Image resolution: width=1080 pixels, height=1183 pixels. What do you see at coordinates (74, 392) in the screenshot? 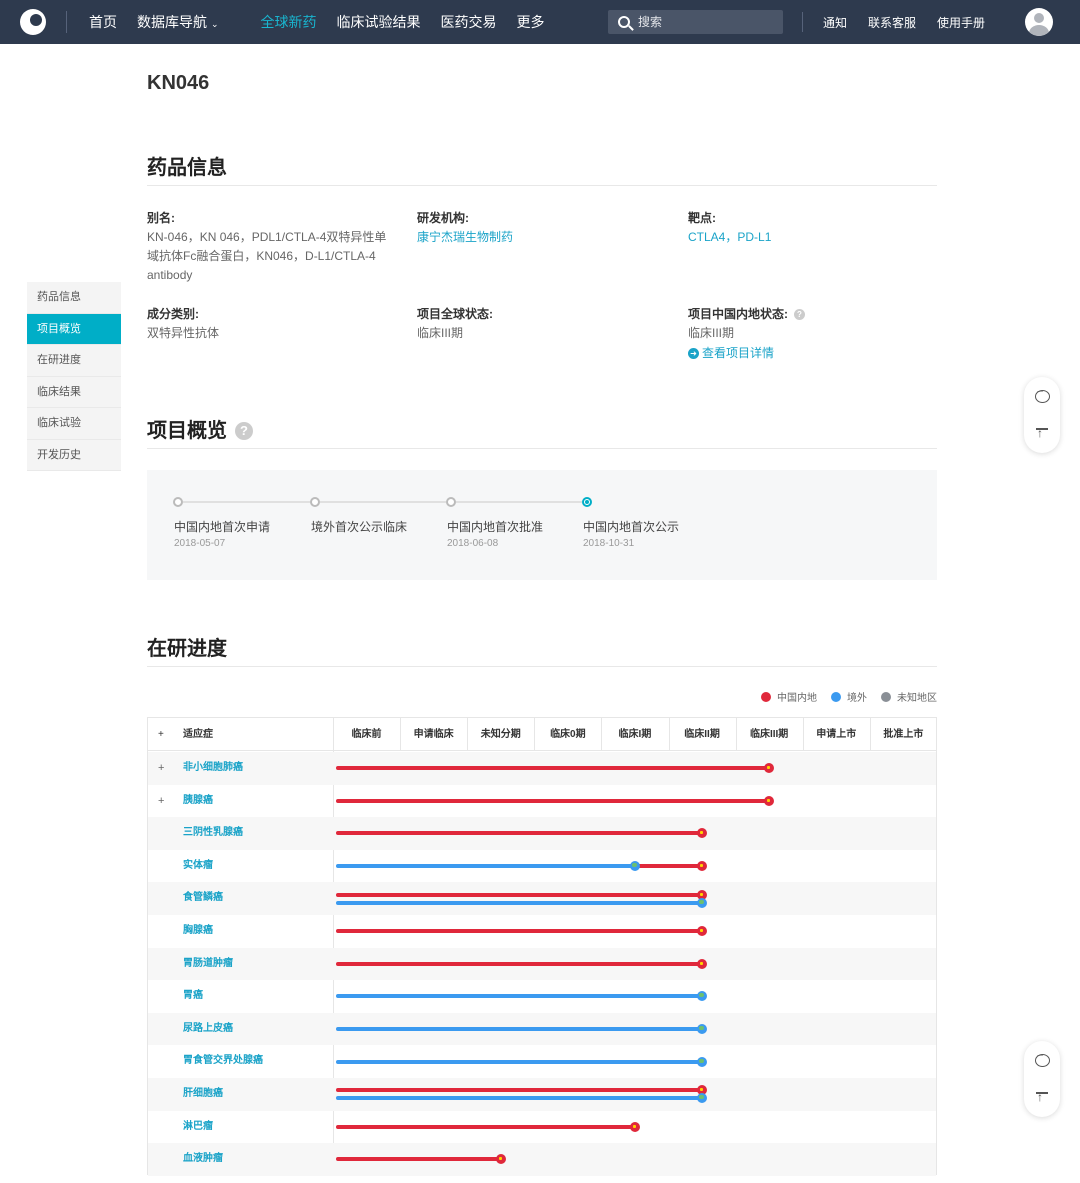
I see `side-menu-item: 临床结果` at bounding box center [74, 392].